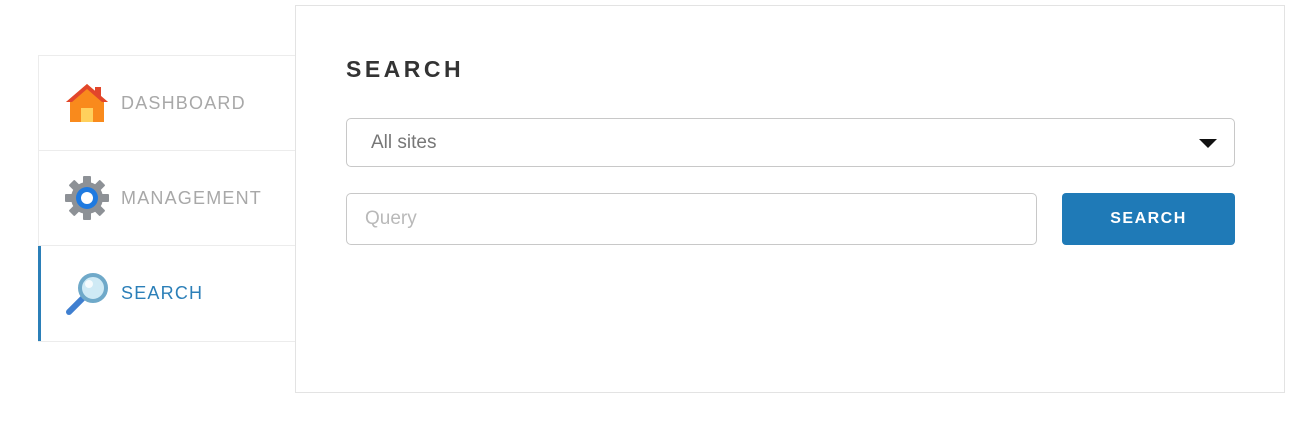  I want to click on gear-icon, so click(87, 198).